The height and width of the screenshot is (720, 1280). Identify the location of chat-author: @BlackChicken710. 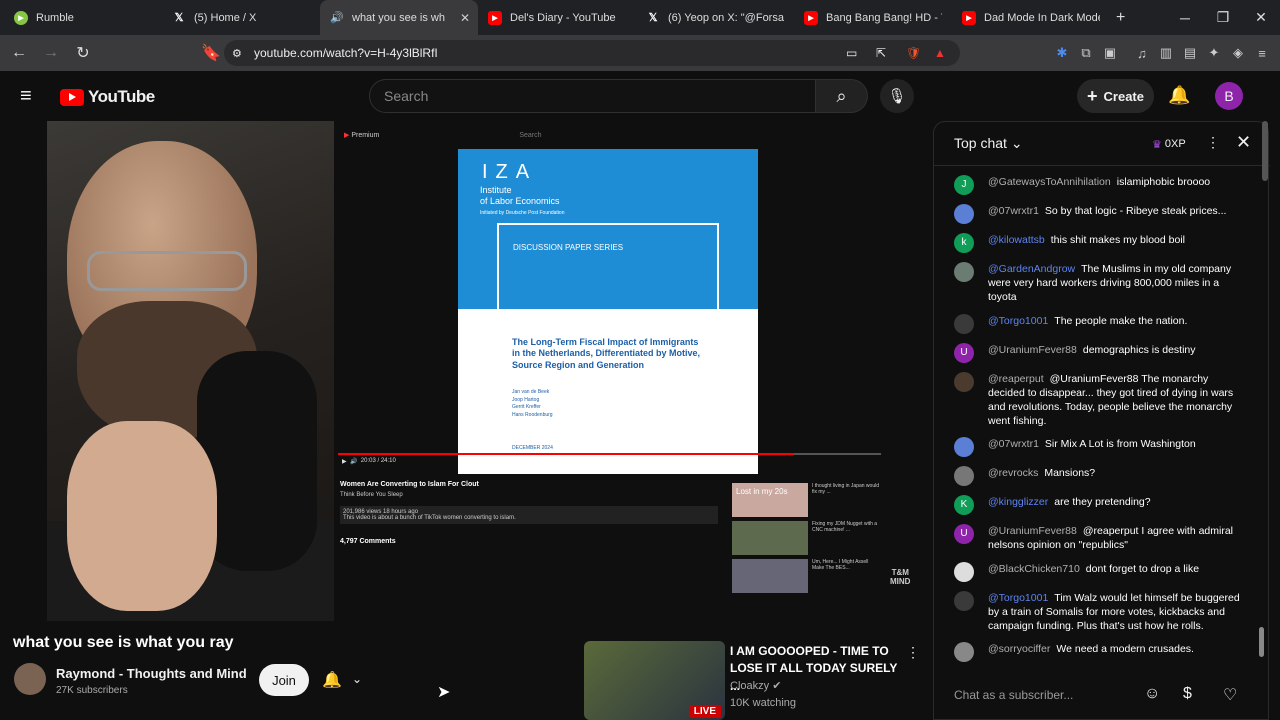
(1034, 569).